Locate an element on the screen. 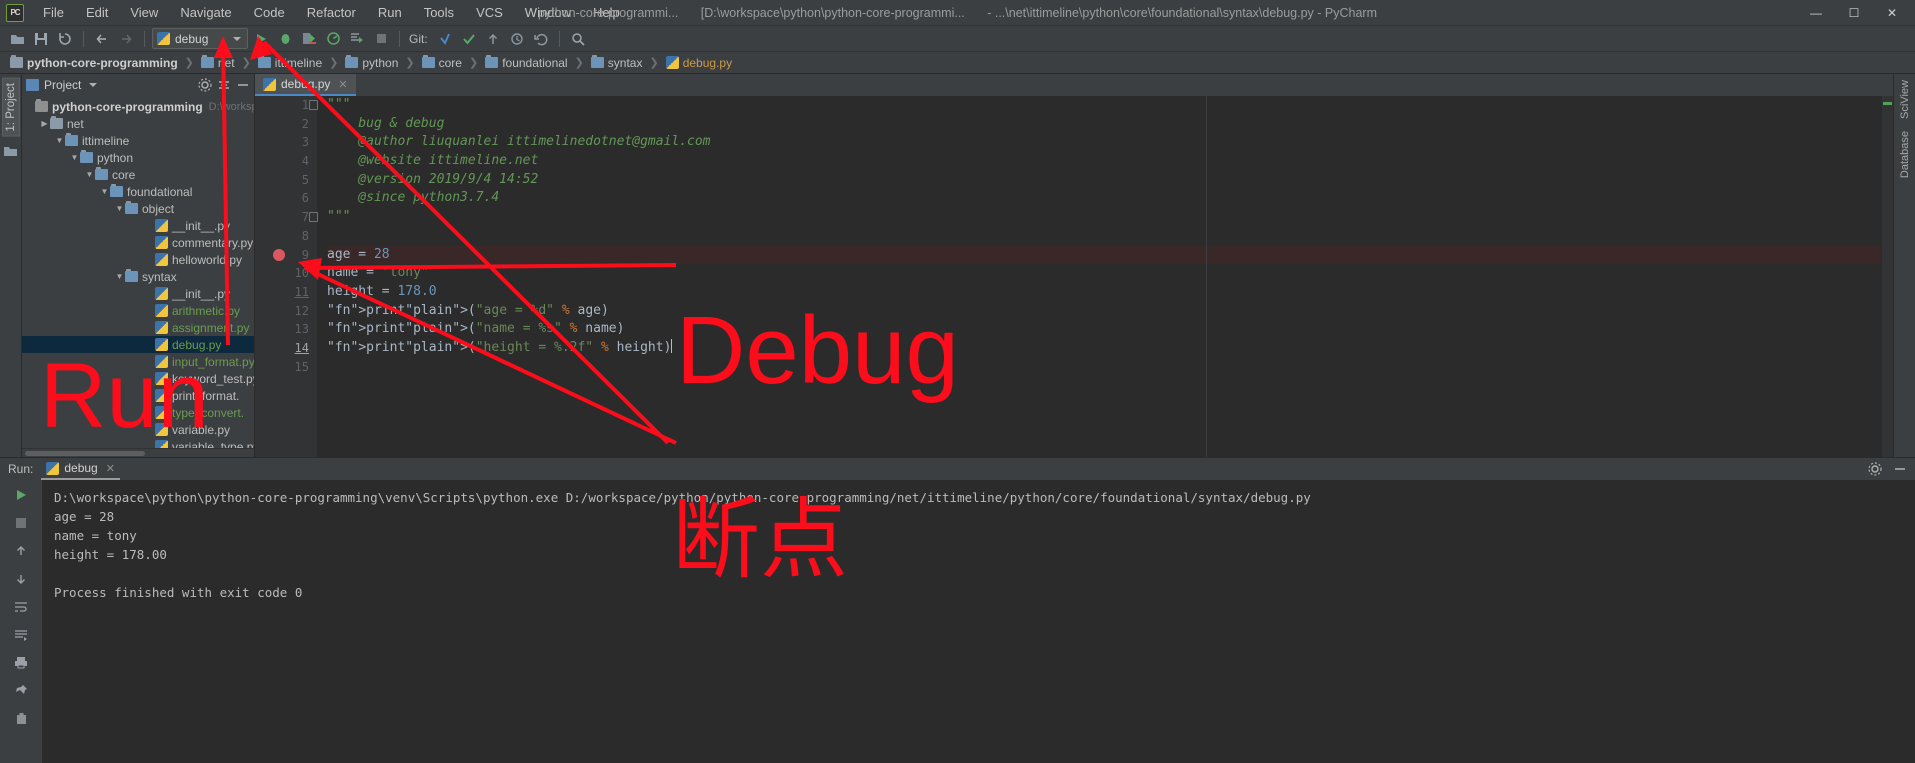 Image resolution: width=1915 pixels, height=763 pixels. run-tab-debug: debug ✕ is located at coordinates (80, 469).